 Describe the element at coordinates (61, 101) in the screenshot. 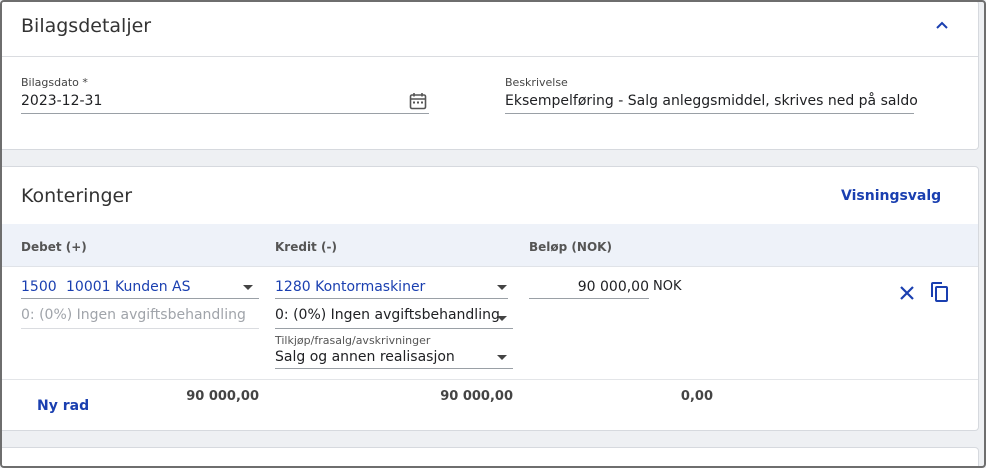

I see `date-field: 2023-12-31` at that location.